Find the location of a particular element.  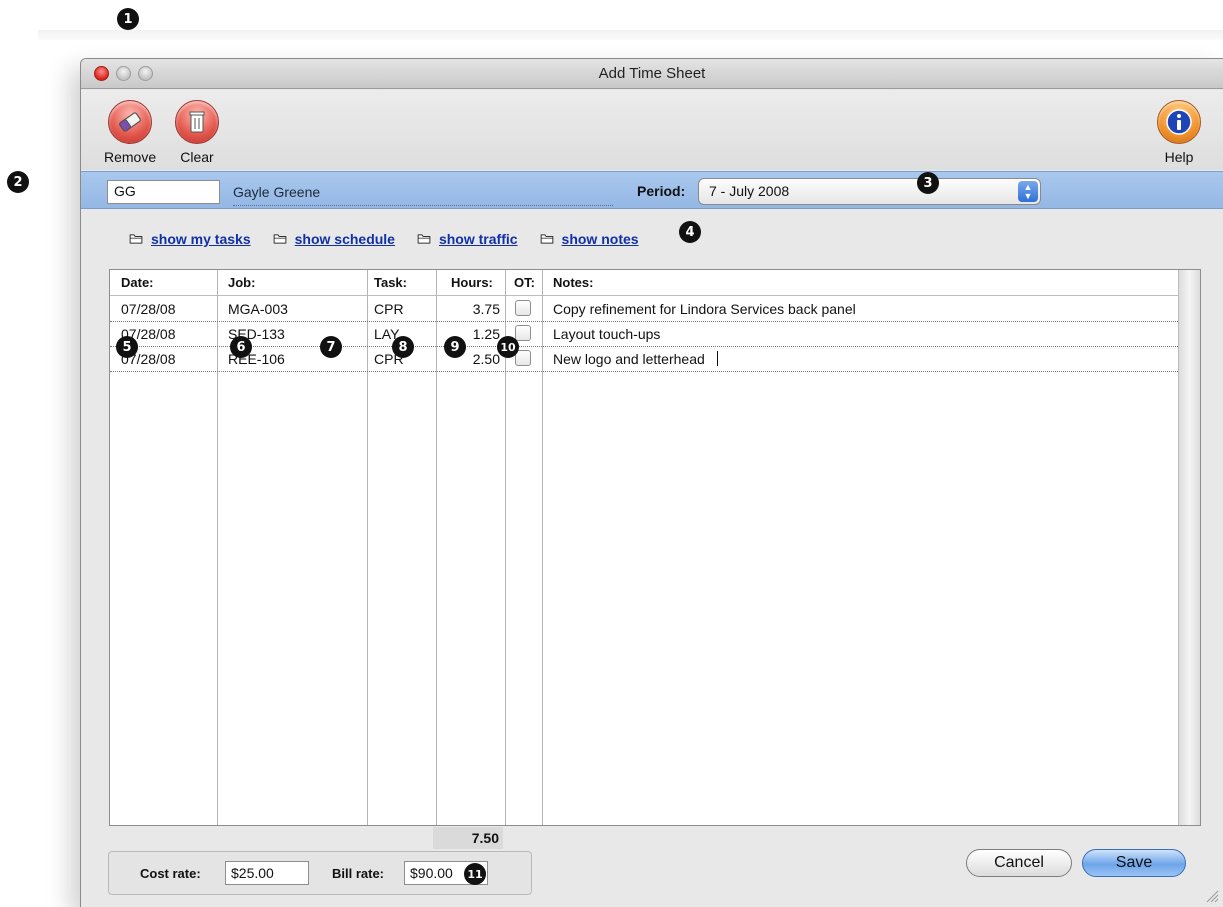

callout-11: 11 is located at coordinates (475, 874).